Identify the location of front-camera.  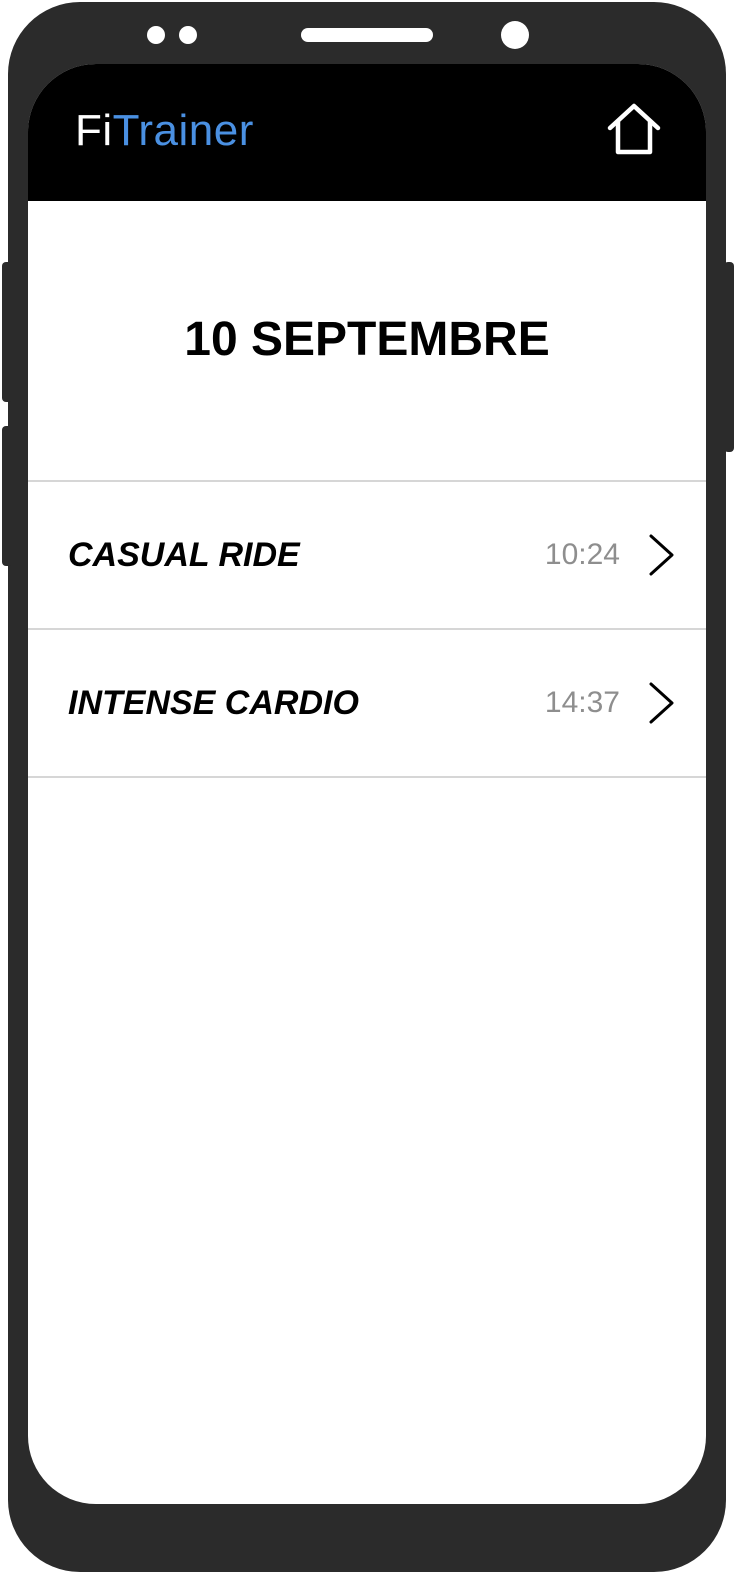
(515, 35).